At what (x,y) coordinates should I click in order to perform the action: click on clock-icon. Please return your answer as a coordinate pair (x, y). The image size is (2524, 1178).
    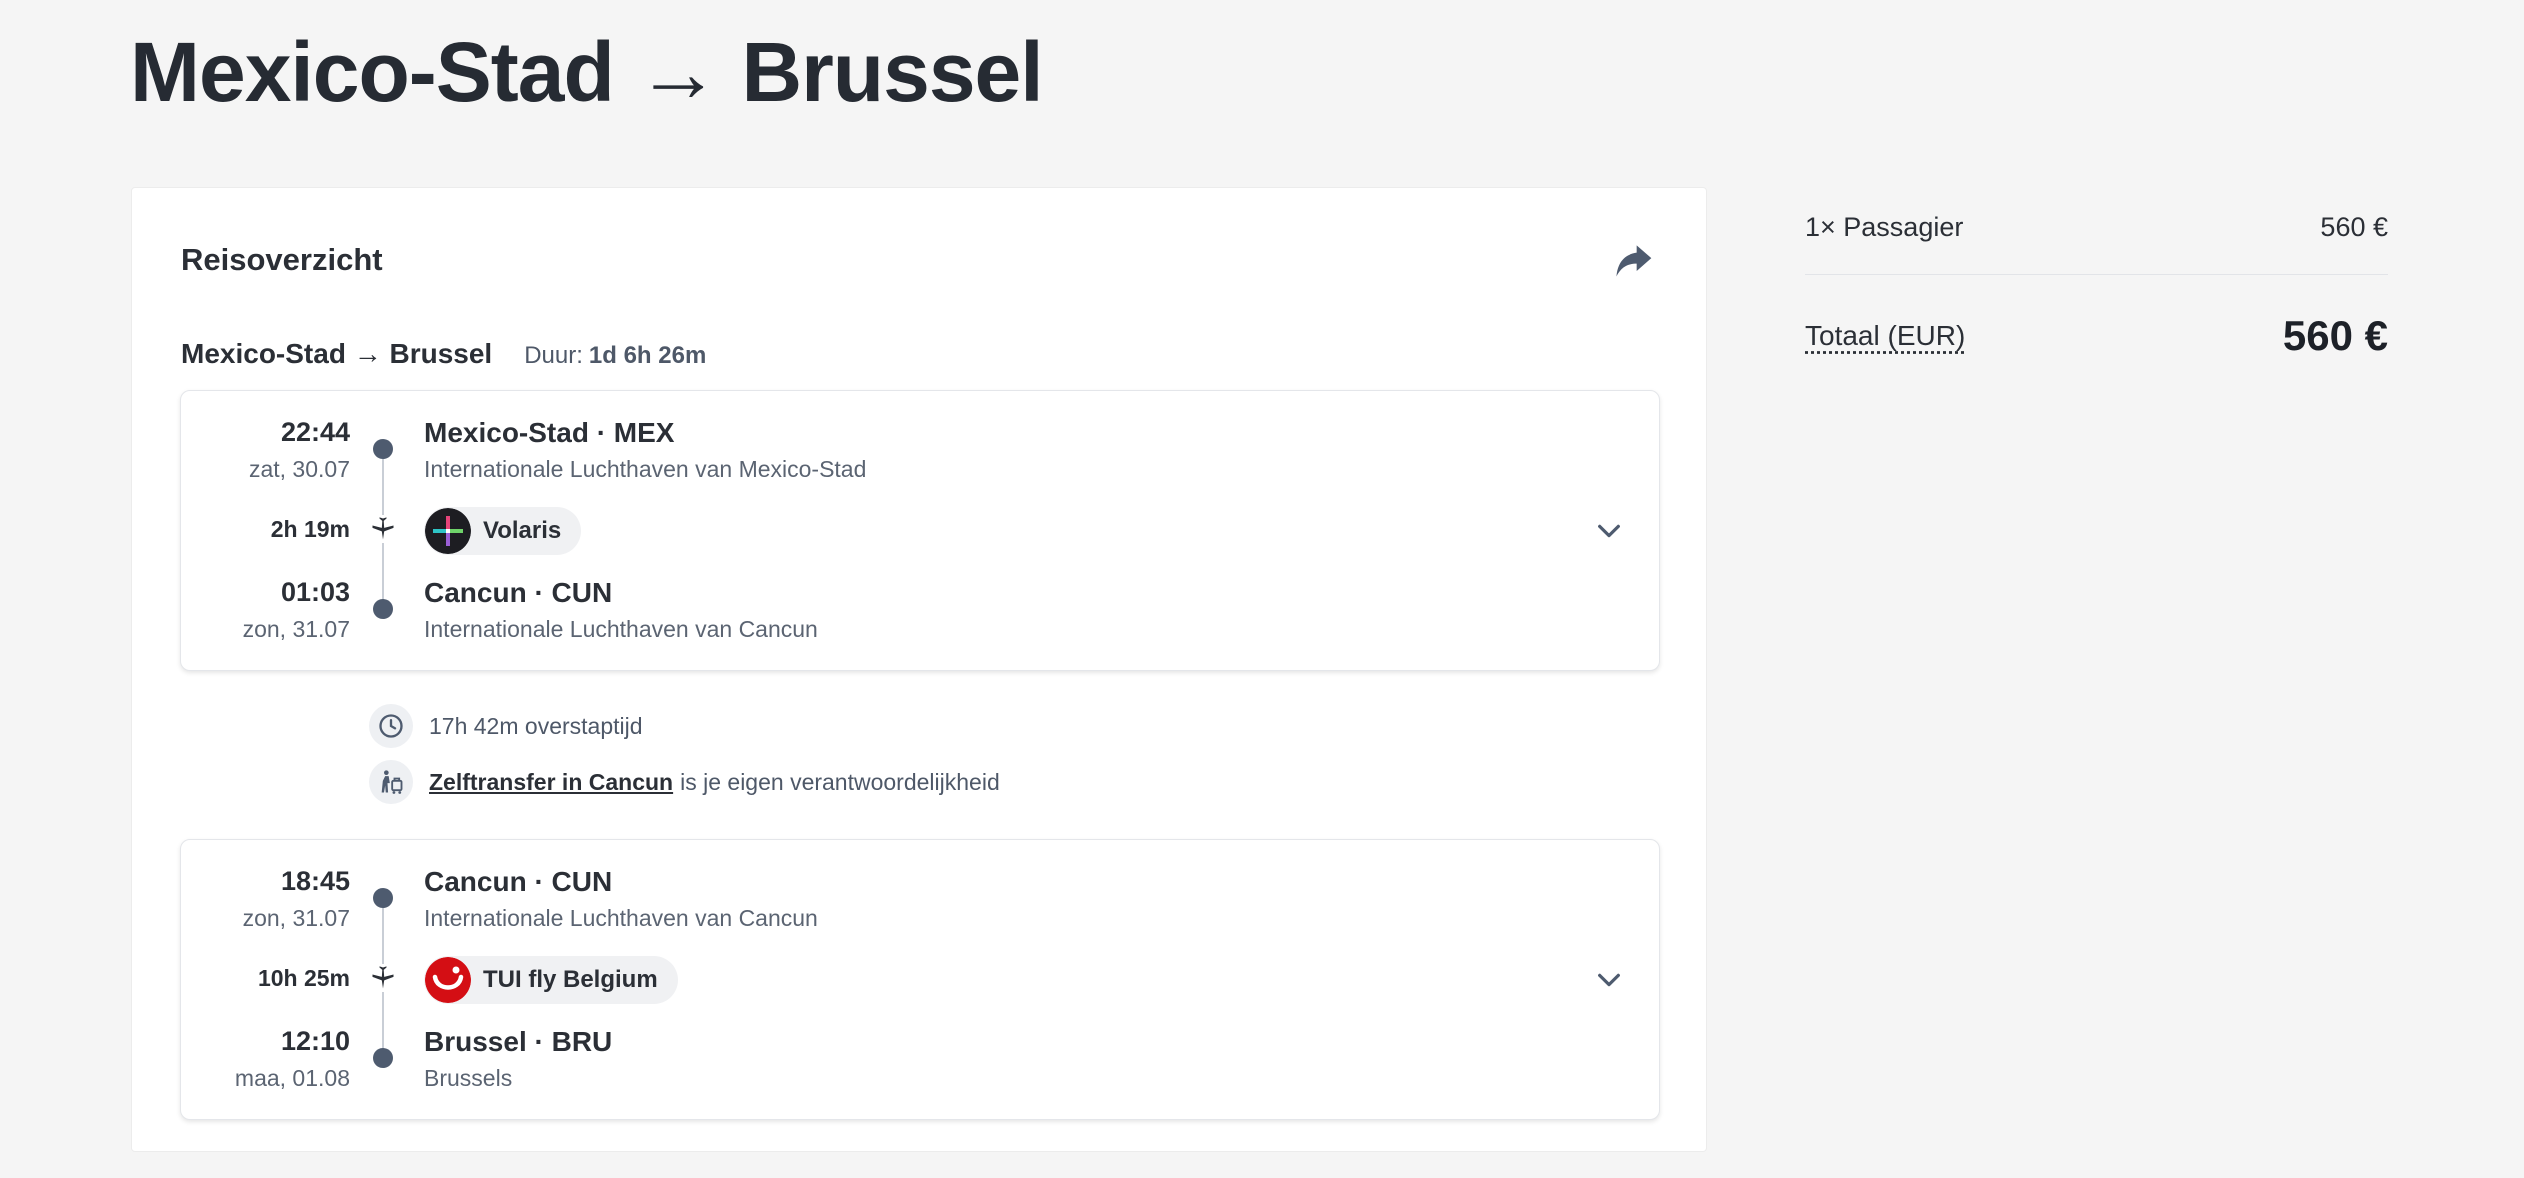
    Looking at the image, I should click on (391, 726).